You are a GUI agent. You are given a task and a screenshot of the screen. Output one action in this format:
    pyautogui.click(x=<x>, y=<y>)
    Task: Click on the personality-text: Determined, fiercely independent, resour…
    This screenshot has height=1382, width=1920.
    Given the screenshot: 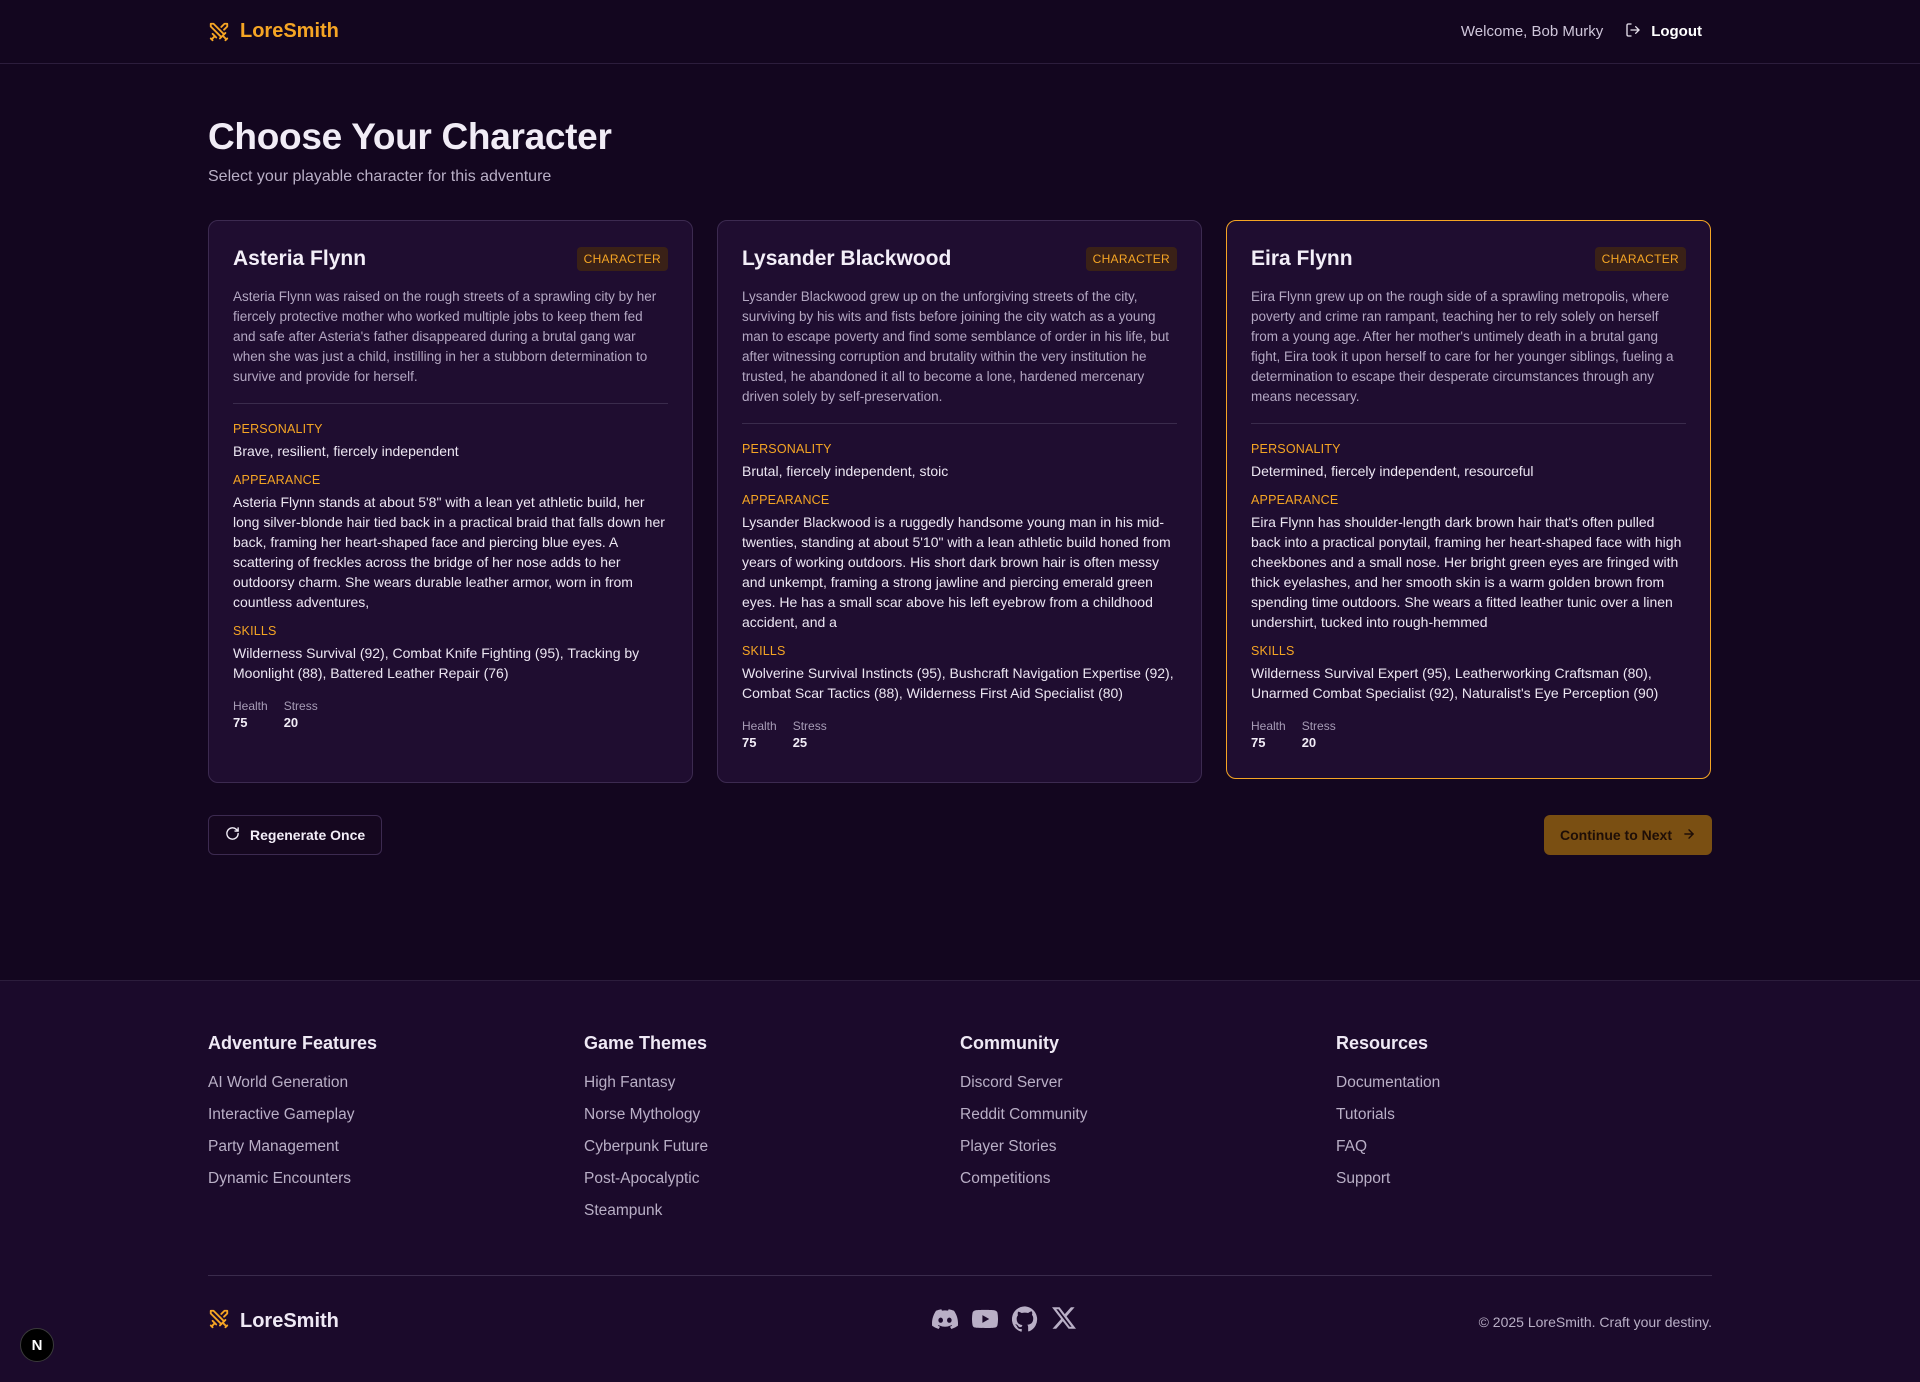 What is the action you would take?
    pyautogui.click(x=1392, y=471)
    